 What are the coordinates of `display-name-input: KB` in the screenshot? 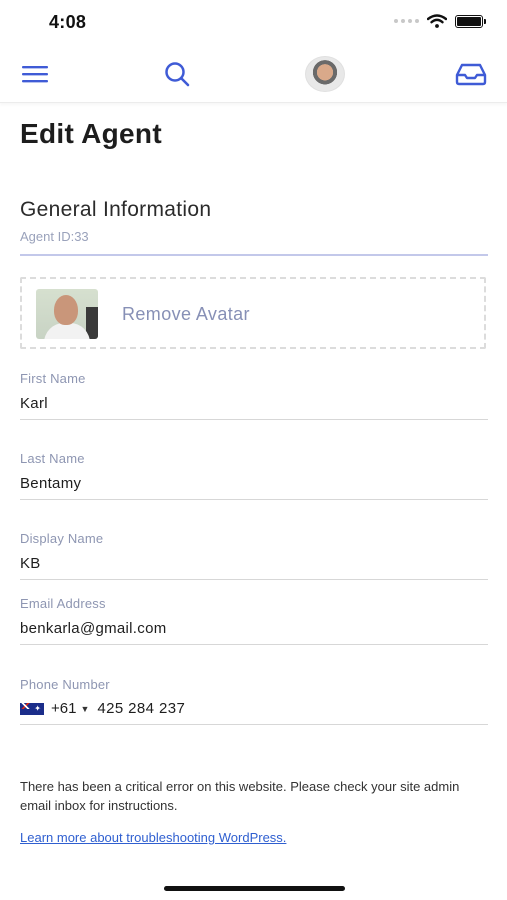 It's located at (254, 563).